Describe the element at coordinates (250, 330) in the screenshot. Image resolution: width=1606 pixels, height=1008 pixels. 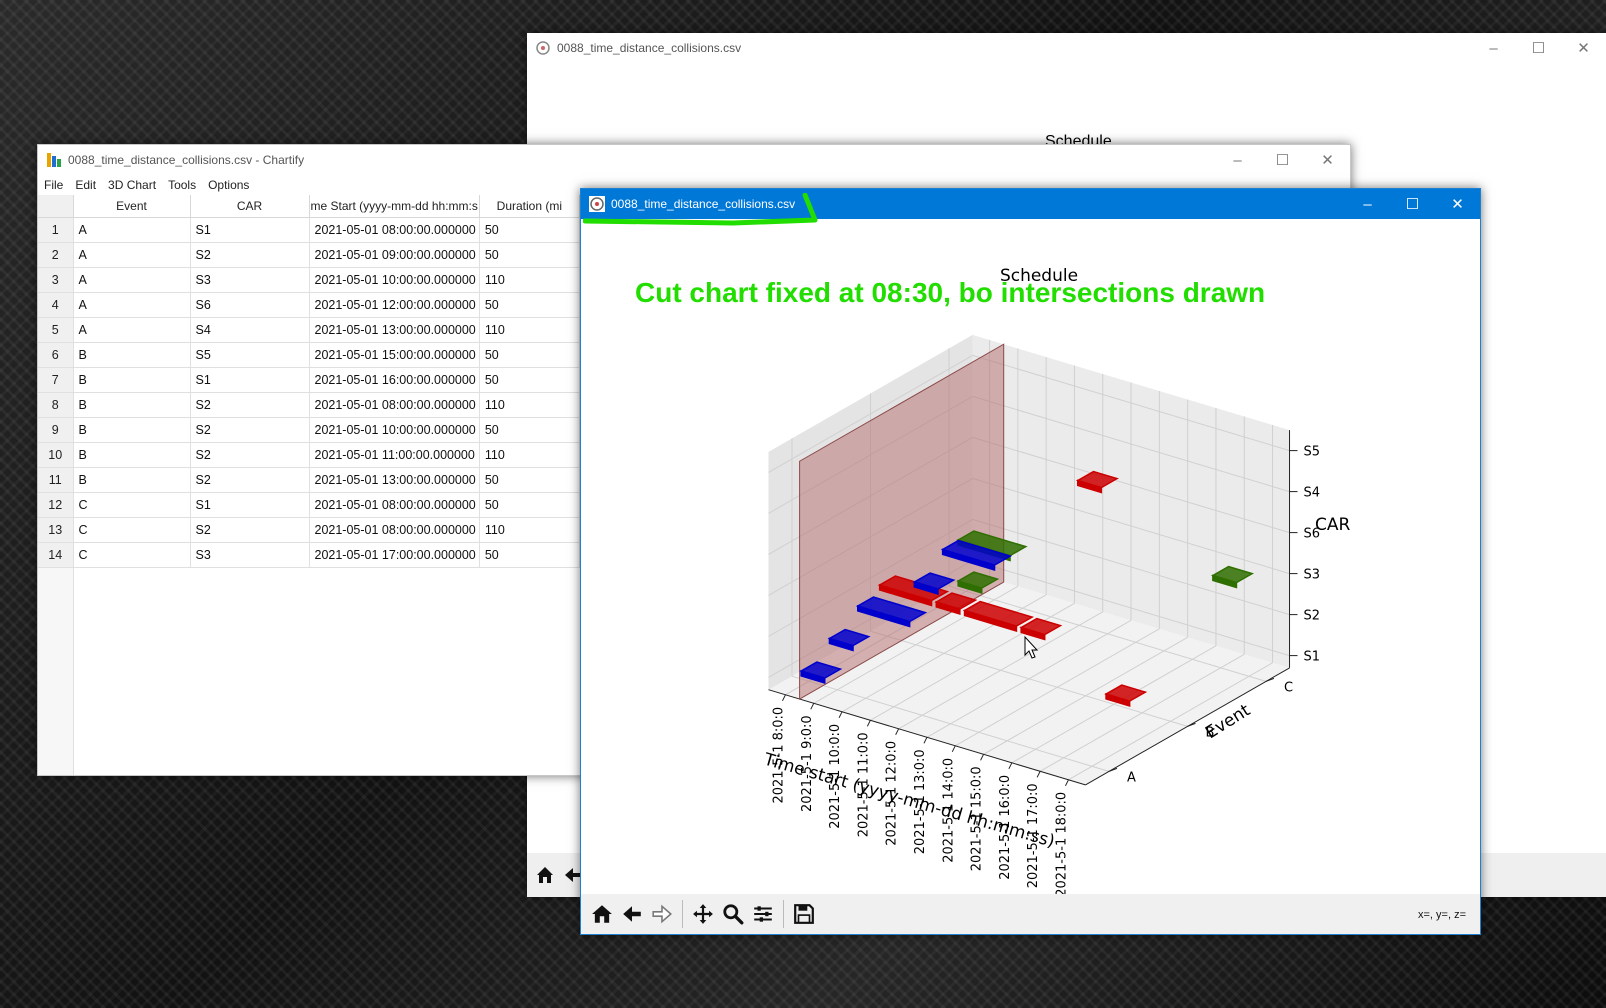
I see `car-cell: S4` at that location.